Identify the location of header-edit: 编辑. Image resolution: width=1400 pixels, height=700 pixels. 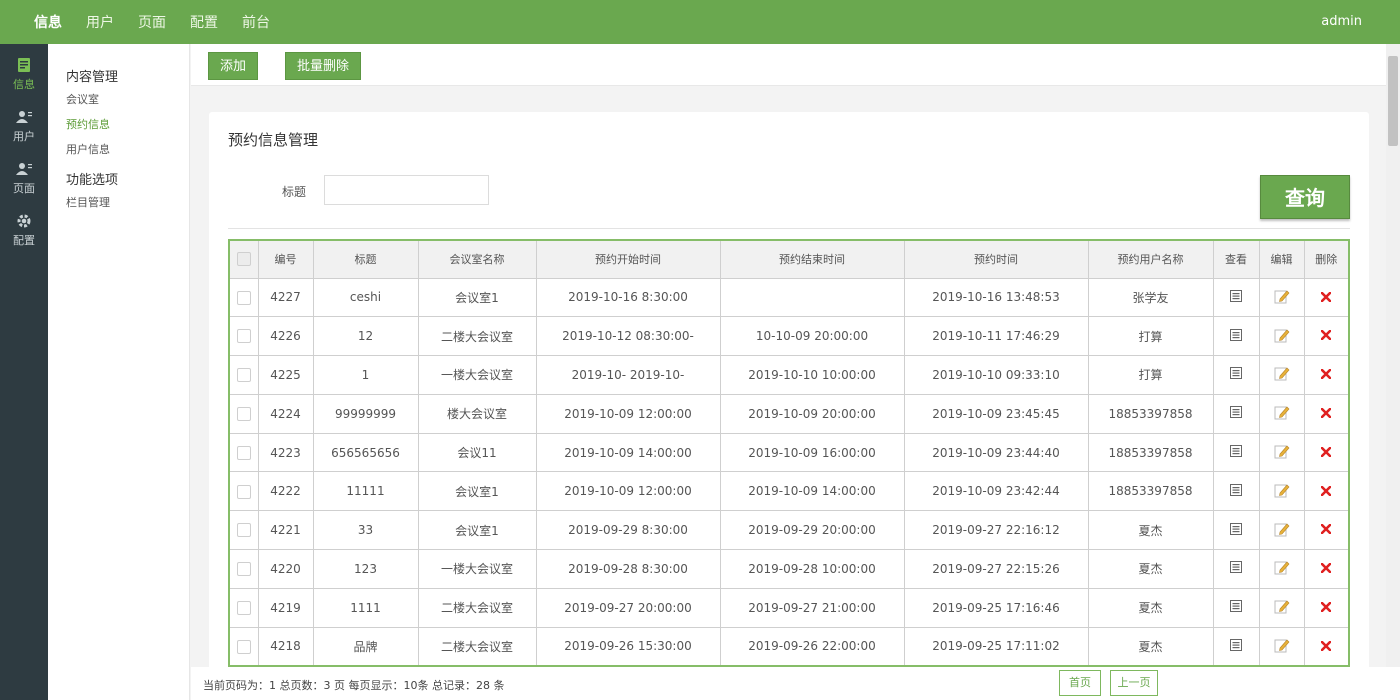
(1281, 259).